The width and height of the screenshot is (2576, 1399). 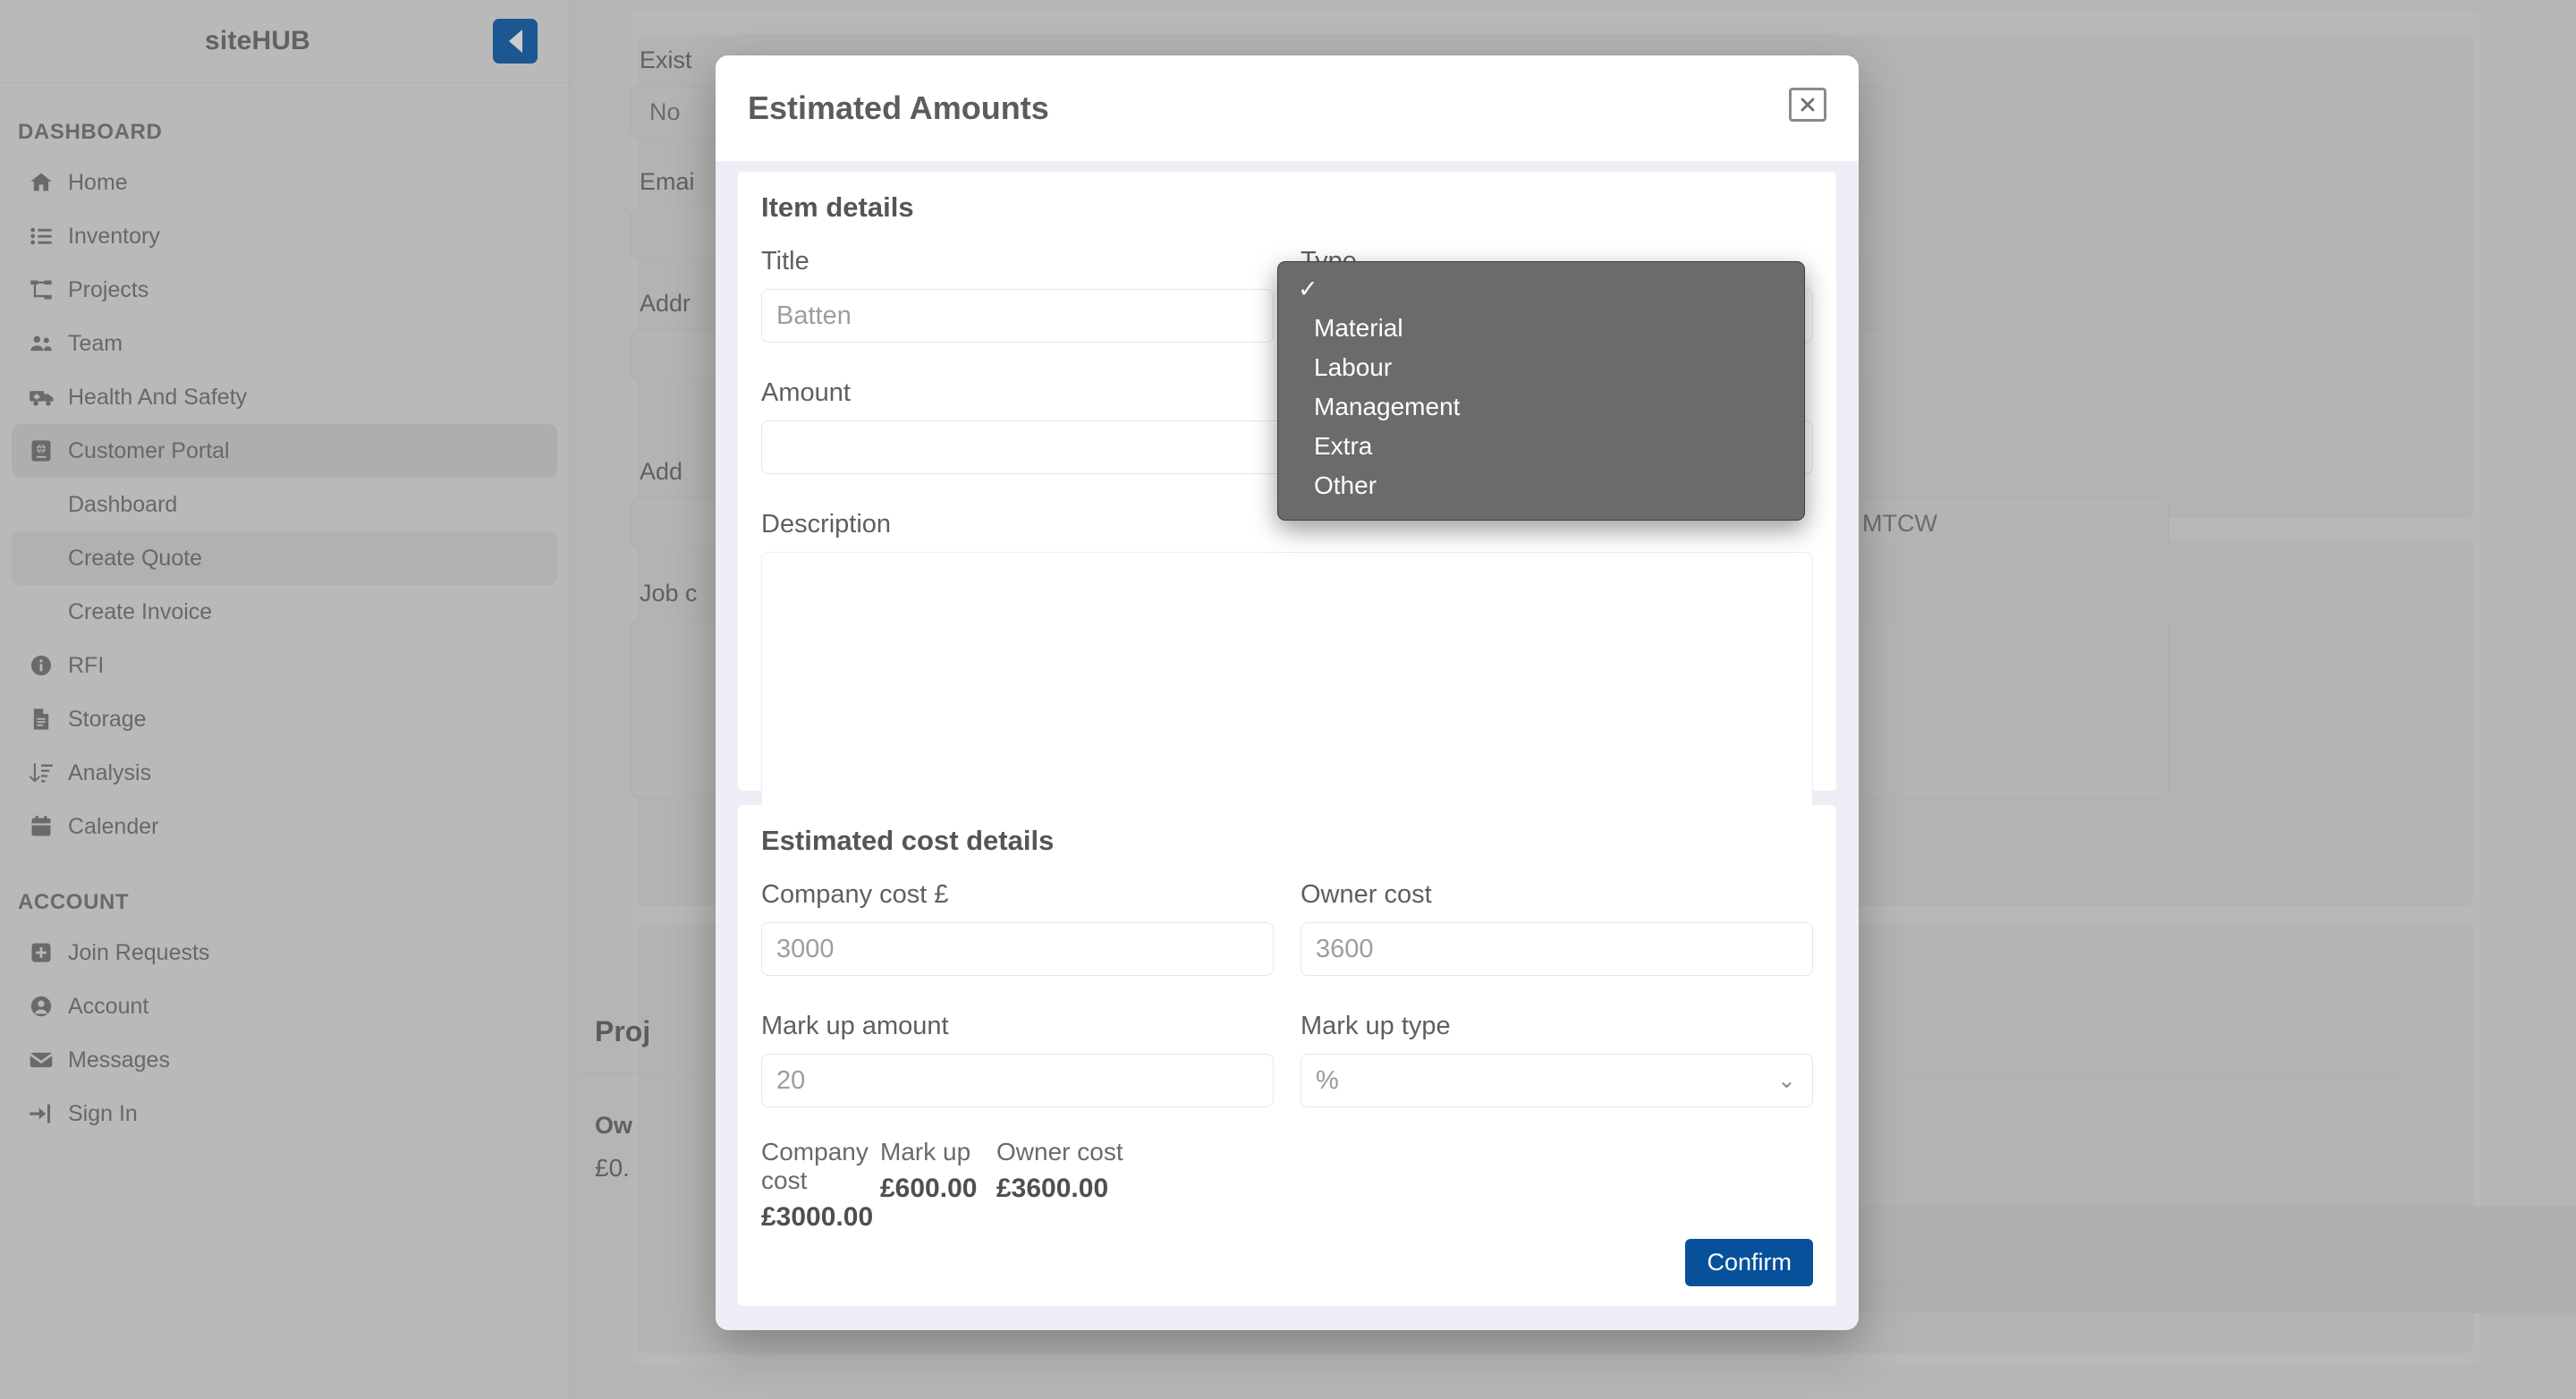 I want to click on markup-amount-field-group: Mark up amount, so click(x=1017, y=1059).